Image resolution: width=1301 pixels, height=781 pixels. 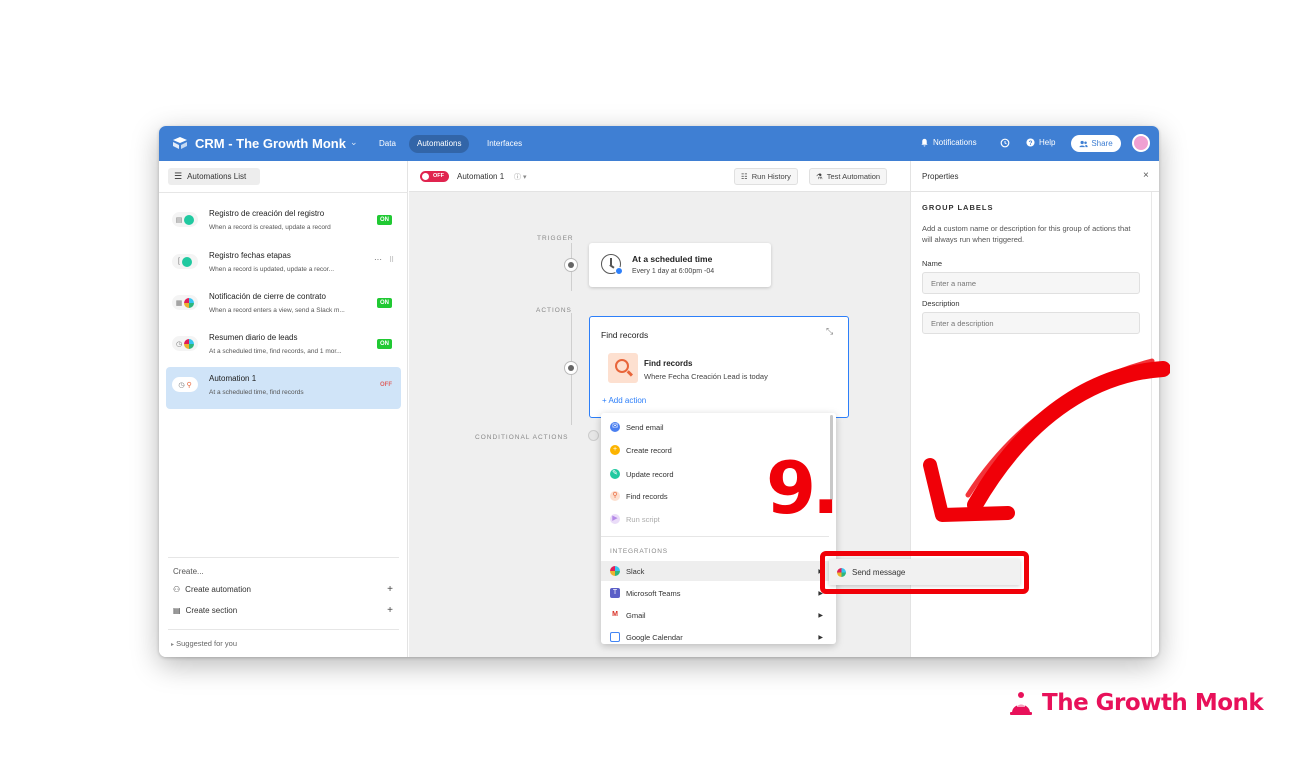 What do you see at coordinates (189, 219) in the screenshot?
I see `pencil-icon` at bounding box center [189, 219].